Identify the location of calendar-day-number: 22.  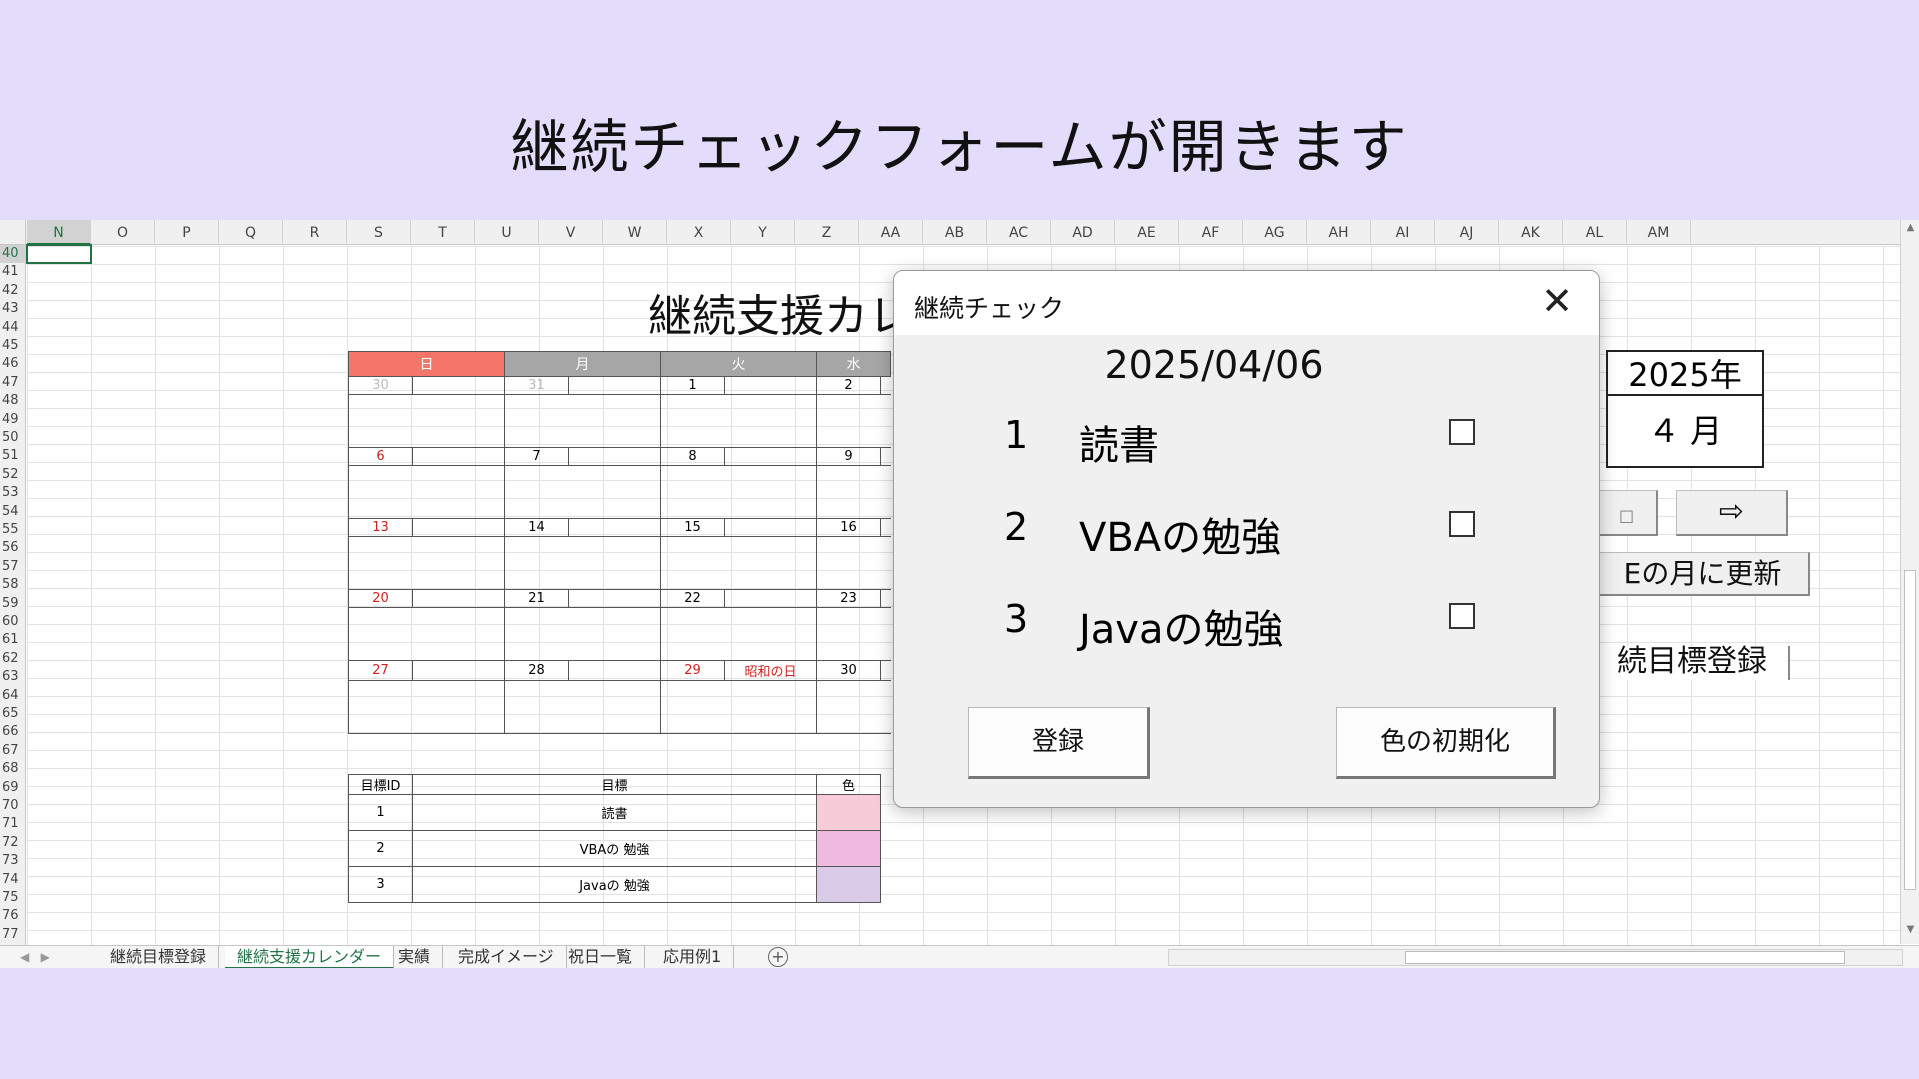
(692, 598).